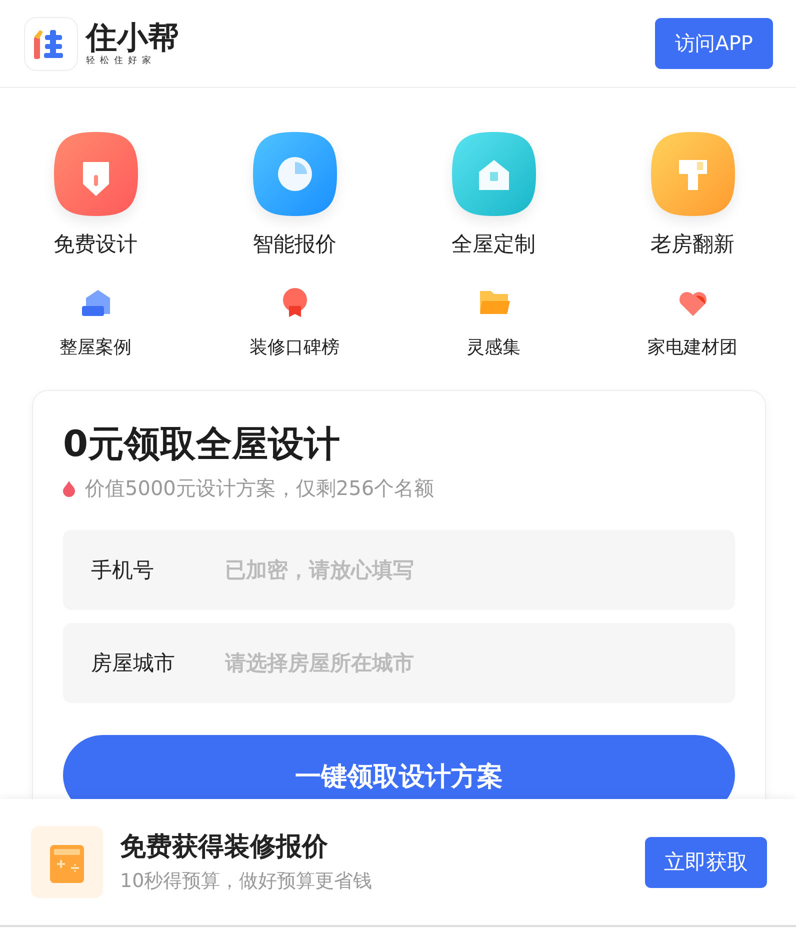 This screenshot has height=928, width=796. I want to click on get-quote-button: 立即获取, so click(706, 862).